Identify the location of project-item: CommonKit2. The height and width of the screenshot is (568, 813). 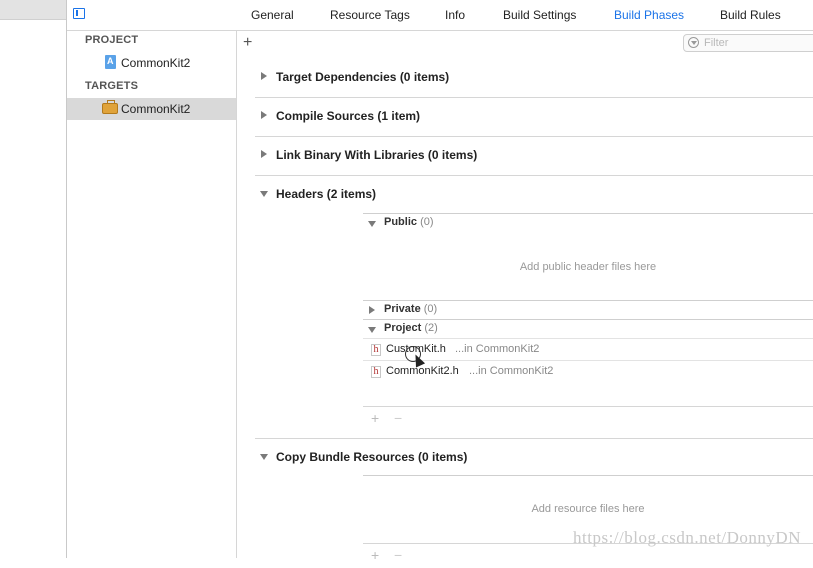
(151, 63).